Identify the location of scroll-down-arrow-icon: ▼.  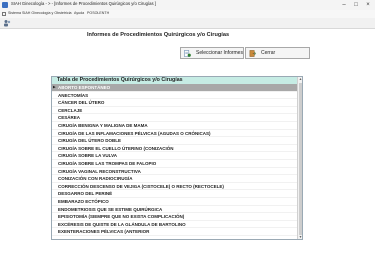
(300, 237).